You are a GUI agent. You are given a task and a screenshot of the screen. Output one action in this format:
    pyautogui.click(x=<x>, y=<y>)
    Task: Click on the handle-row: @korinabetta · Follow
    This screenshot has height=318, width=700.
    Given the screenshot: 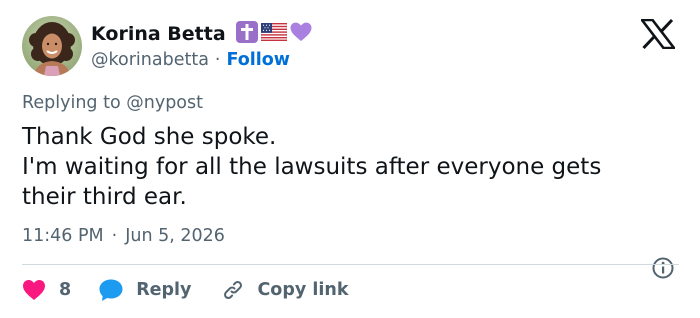 What is the action you would take?
    pyautogui.click(x=190, y=60)
    